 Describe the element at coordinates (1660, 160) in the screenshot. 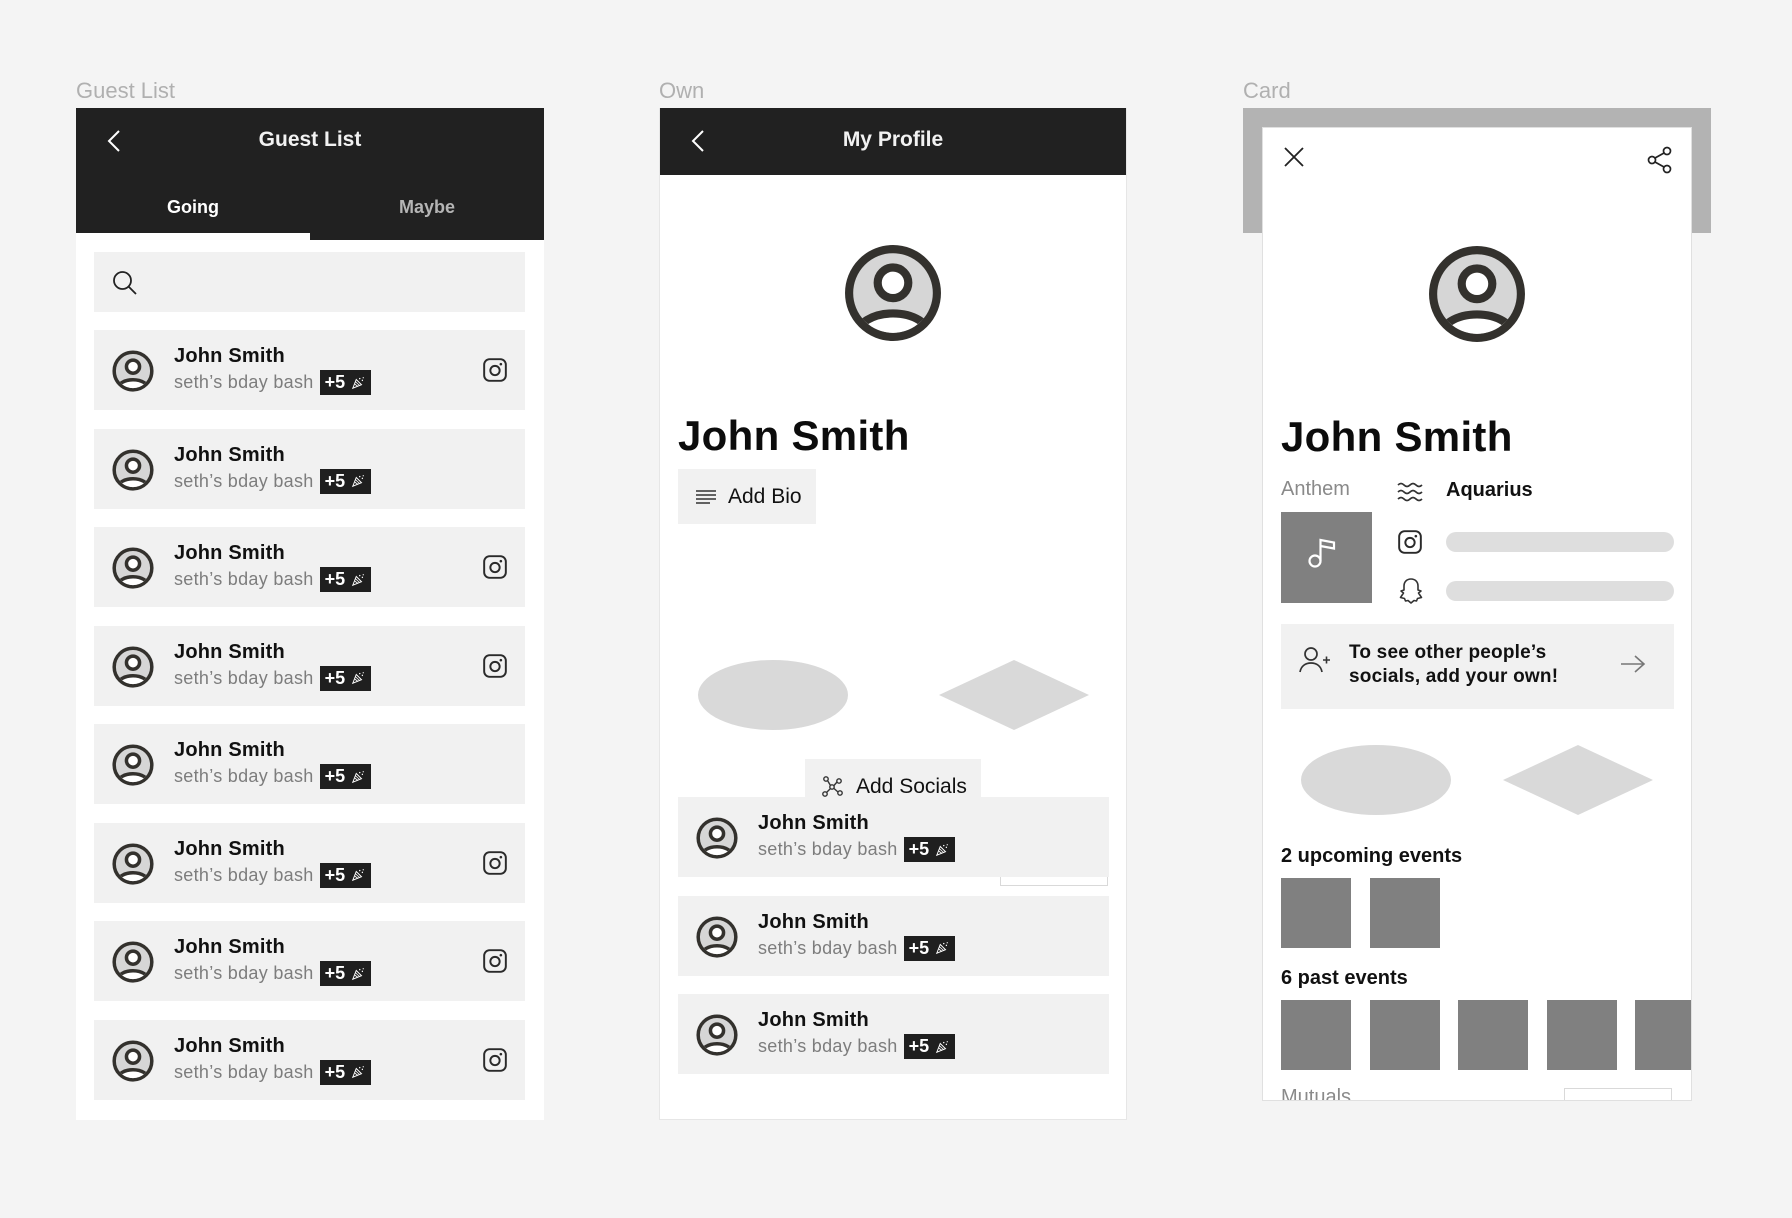

I see `share-icon` at that location.